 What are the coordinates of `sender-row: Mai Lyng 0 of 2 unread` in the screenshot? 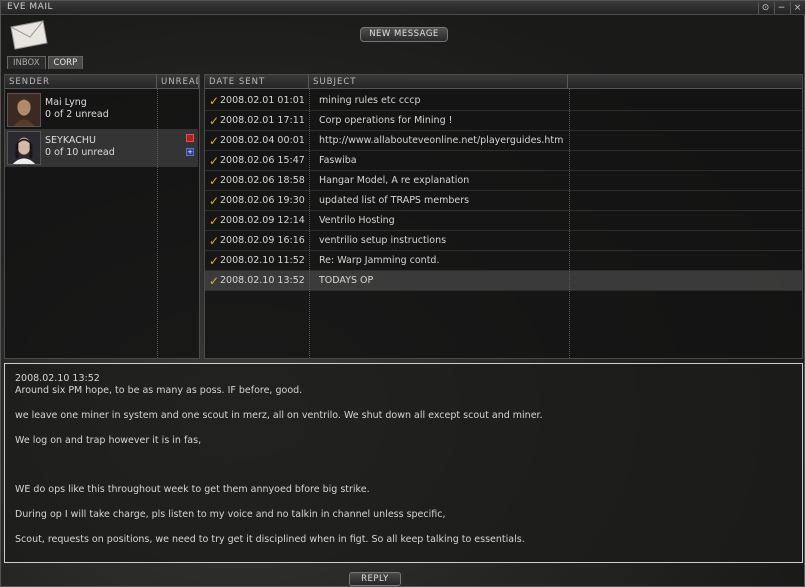 It's located at (101, 110).